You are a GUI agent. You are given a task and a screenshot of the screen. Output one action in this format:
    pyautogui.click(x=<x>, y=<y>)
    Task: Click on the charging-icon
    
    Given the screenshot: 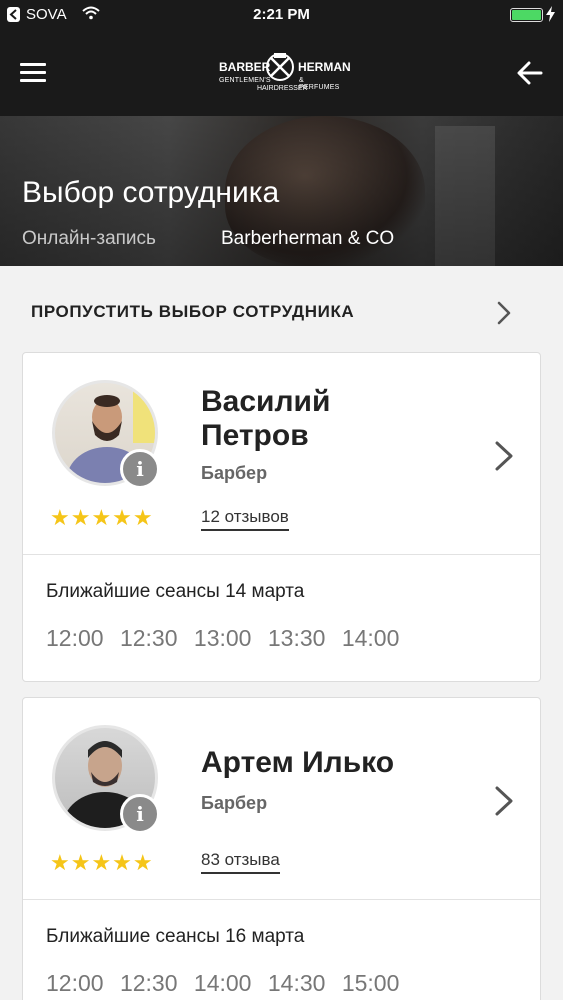 What is the action you would take?
    pyautogui.click(x=550, y=14)
    